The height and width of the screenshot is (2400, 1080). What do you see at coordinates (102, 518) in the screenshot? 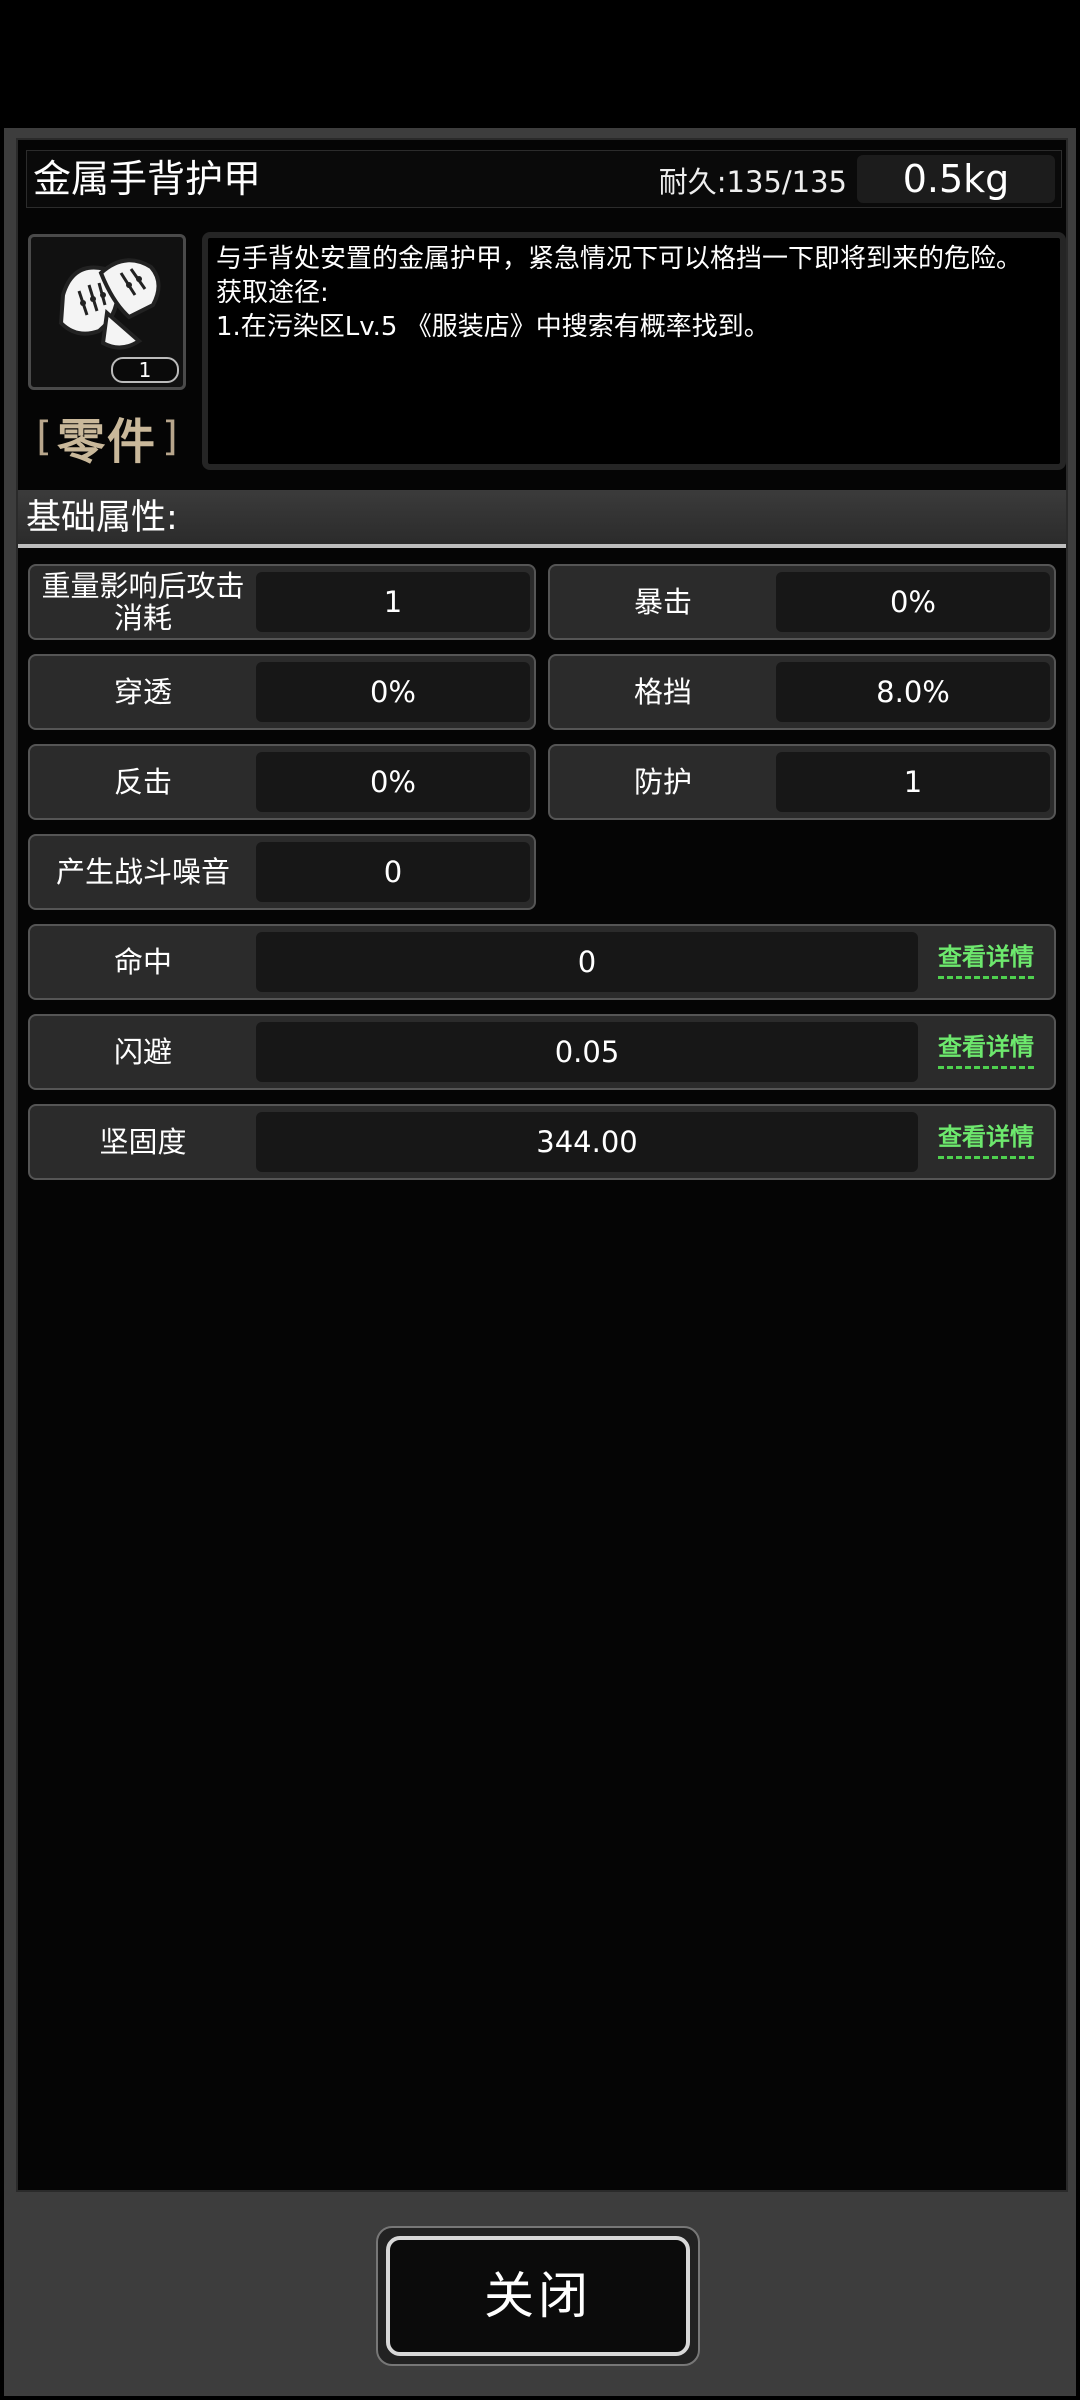
I see `section-title: 基础属性:` at bounding box center [102, 518].